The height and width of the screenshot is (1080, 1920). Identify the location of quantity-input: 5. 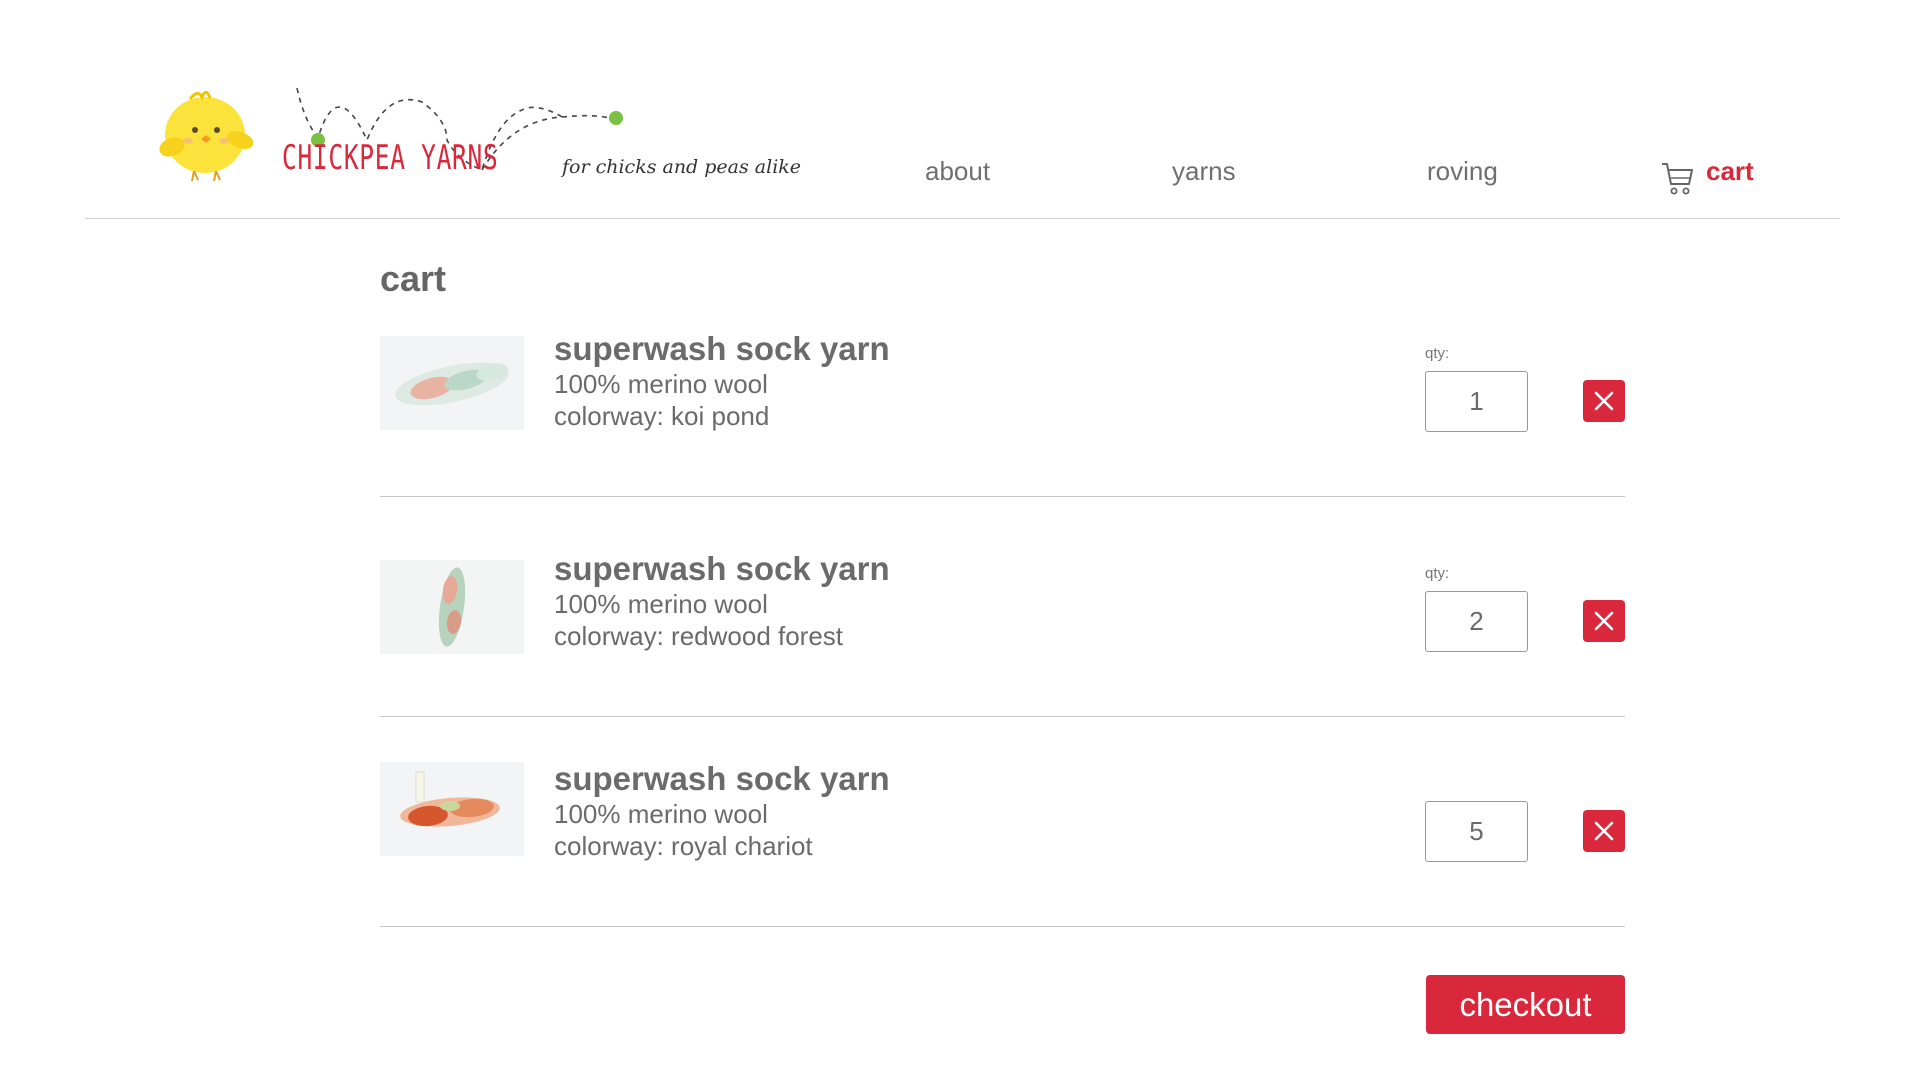
(1476, 831).